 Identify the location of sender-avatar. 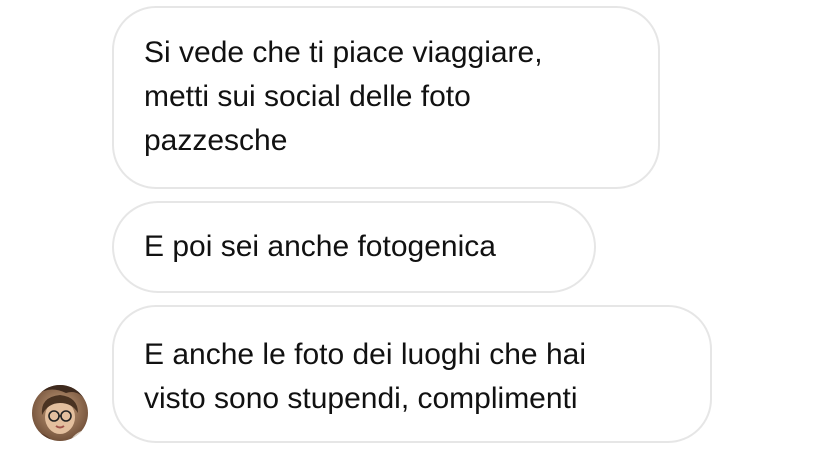
(60, 413).